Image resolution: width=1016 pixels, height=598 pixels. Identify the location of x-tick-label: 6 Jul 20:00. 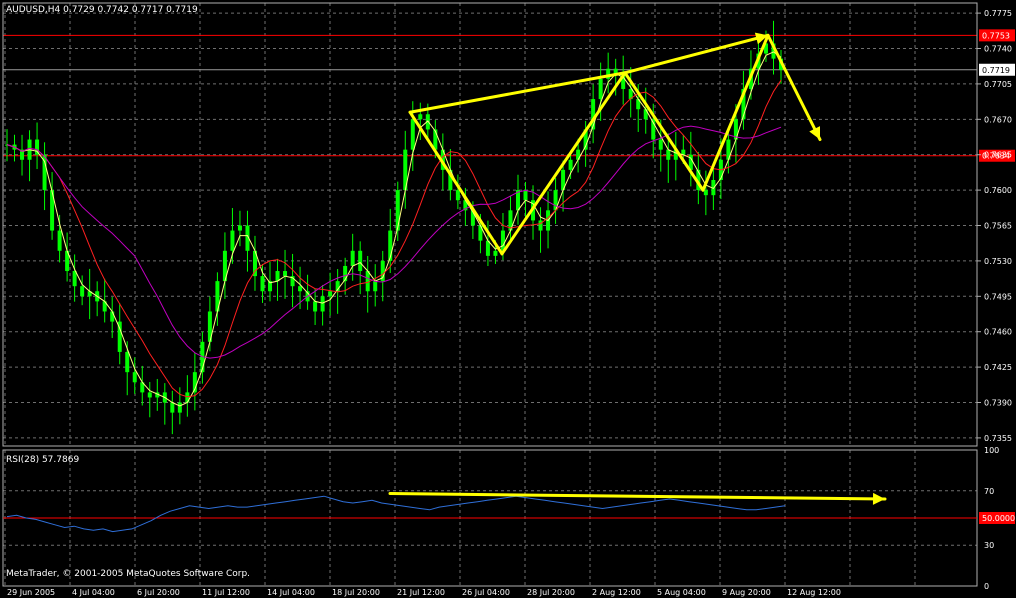
(158, 592).